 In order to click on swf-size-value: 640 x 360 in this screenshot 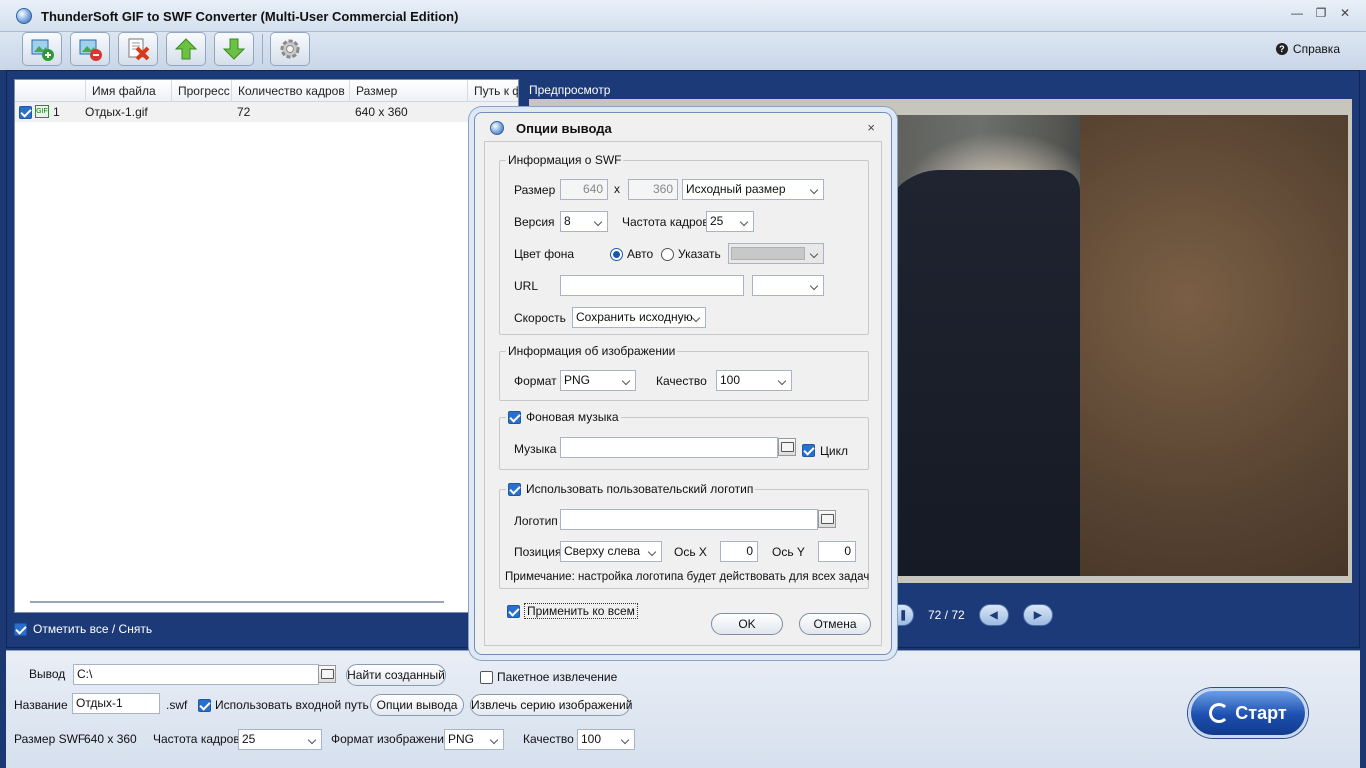, I will do `click(110, 739)`.